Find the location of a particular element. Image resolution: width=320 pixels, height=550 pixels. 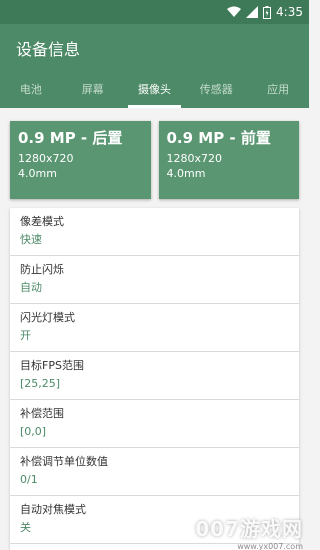

property-value: 开 is located at coordinates (25, 335).